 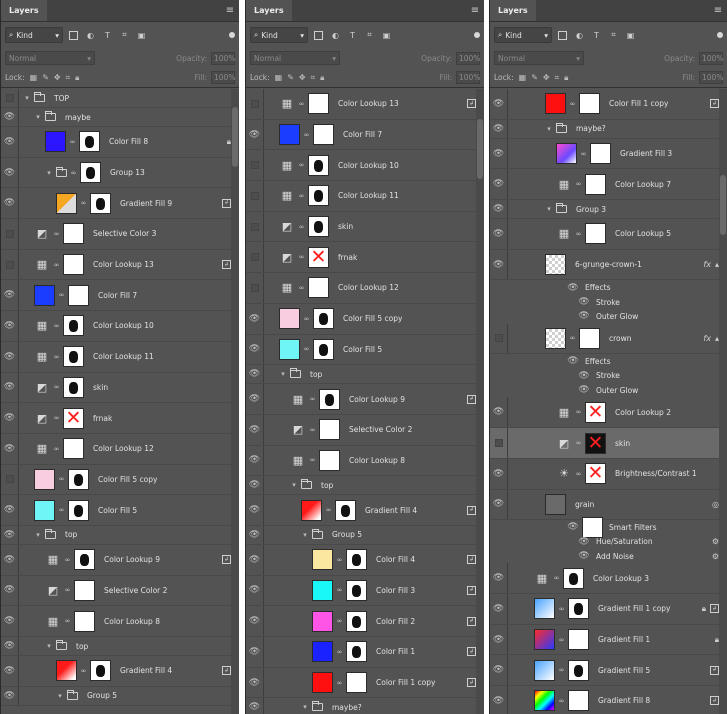 I want to click on lock-transparent-icon: ▦, so click(x=279, y=77).